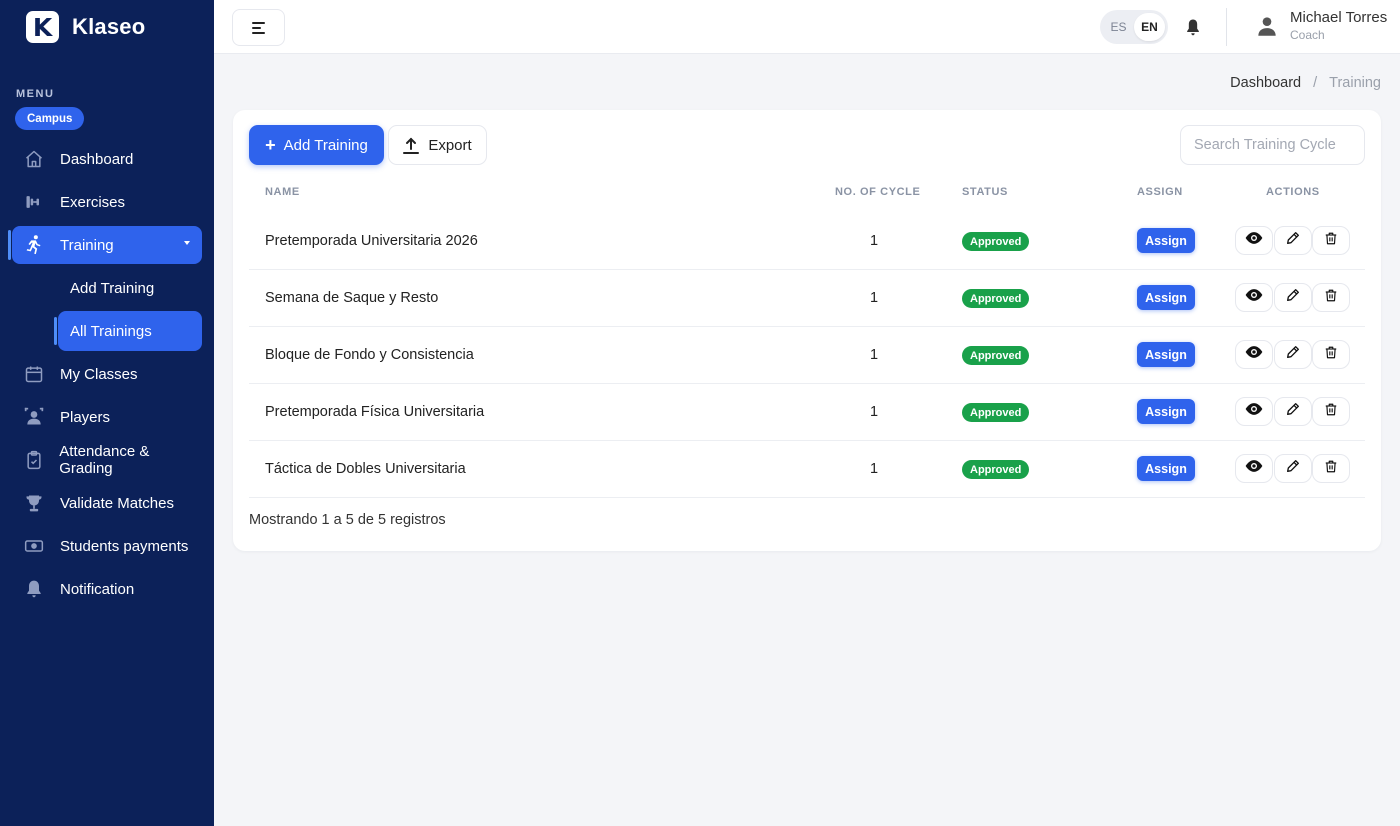  I want to click on pagination-info: Mostrando 1 a 5 de 5 registros, so click(347, 520).